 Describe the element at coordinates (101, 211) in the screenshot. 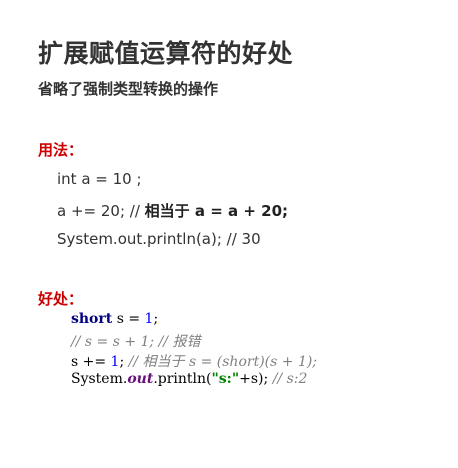

I see `usage-line-2-code: a += 20; //` at that location.